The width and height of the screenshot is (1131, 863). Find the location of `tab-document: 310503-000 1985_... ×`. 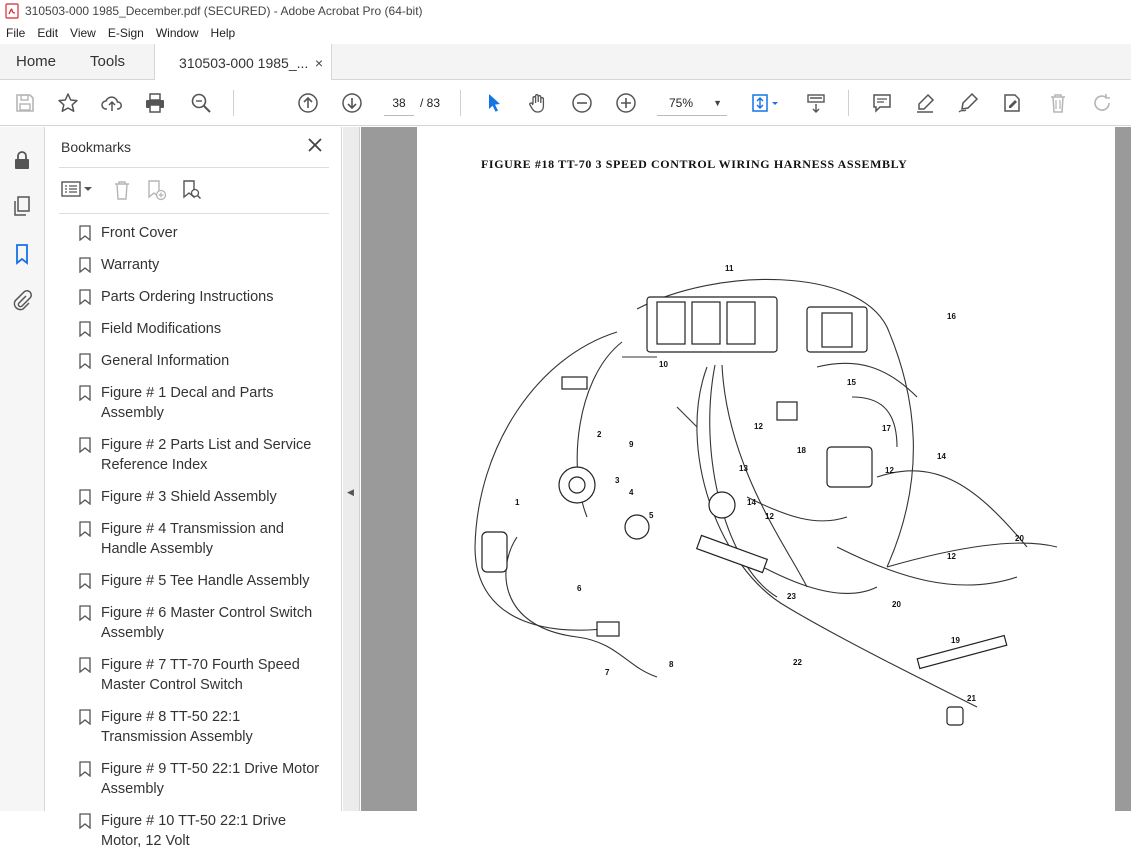

tab-document: 310503-000 1985_... × is located at coordinates (243, 62).